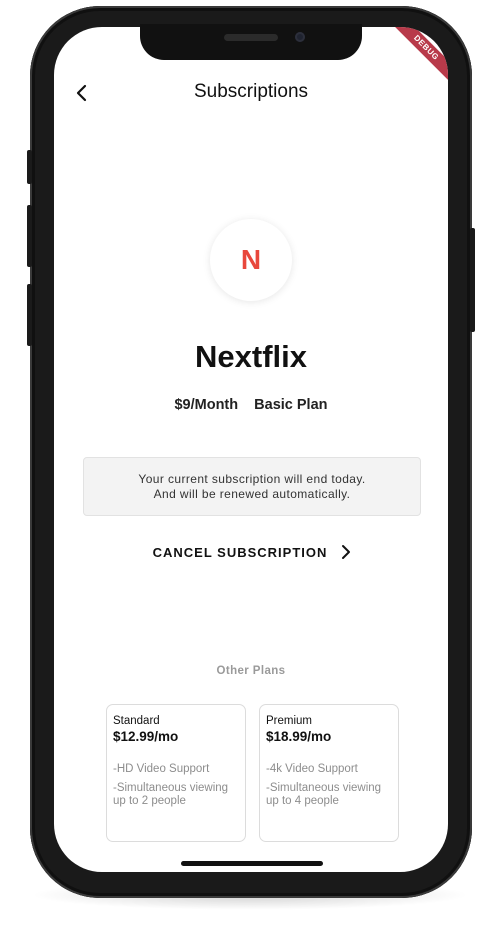 The image size is (502, 929). What do you see at coordinates (251, 671) in the screenshot?
I see `other-plans-heading: Other Plans` at bounding box center [251, 671].